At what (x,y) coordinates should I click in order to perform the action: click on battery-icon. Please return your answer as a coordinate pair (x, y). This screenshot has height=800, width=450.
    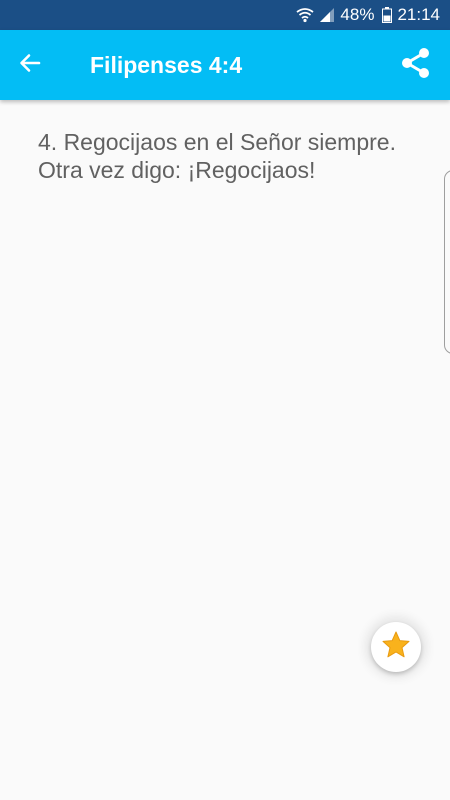
    Looking at the image, I should click on (387, 15).